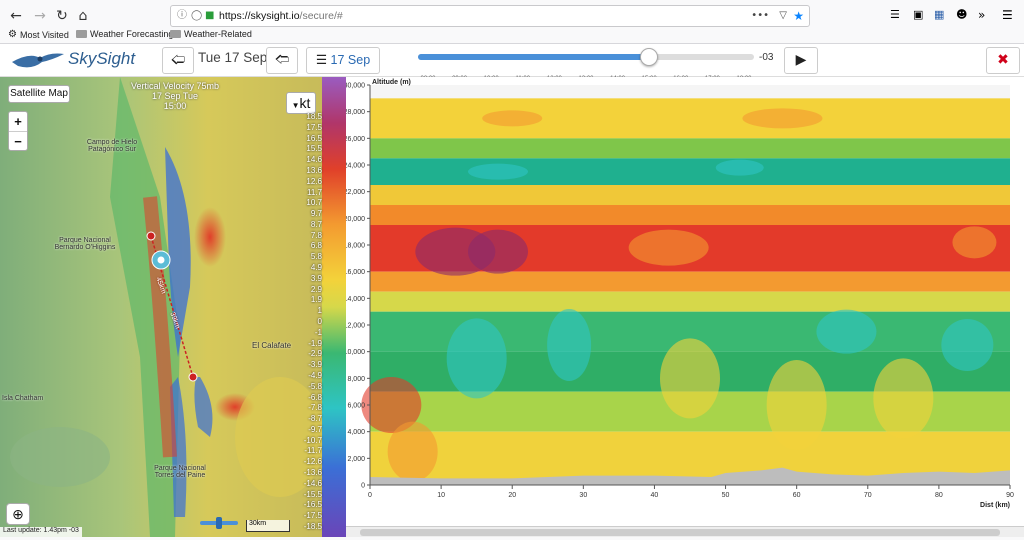  Describe the element at coordinates (12, 34) in the screenshot. I see `gear-icon: ⚙` at that location.